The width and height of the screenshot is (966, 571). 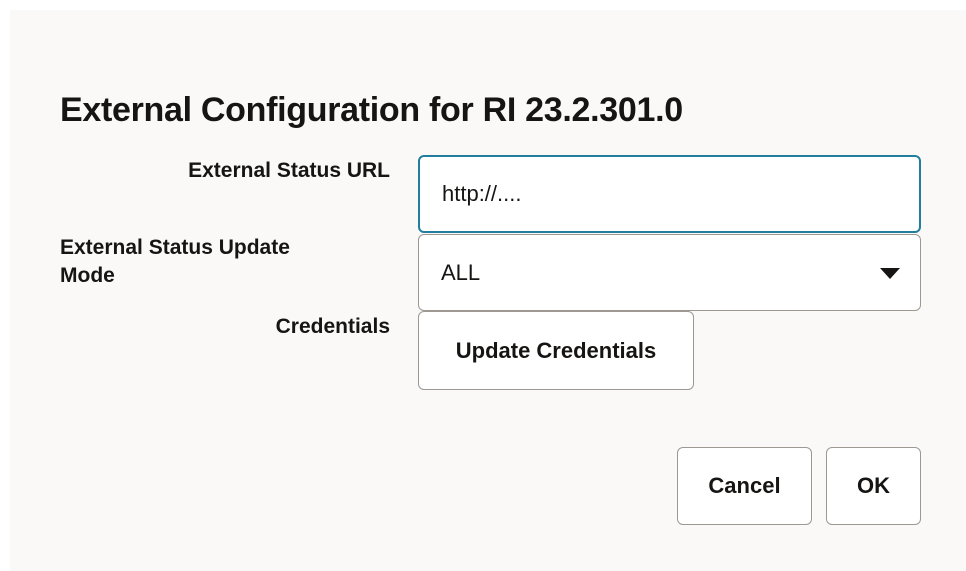 What do you see at coordinates (87, 275) in the screenshot?
I see `update-mode-label-line-2: Mode` at bounding box center [87, 275].